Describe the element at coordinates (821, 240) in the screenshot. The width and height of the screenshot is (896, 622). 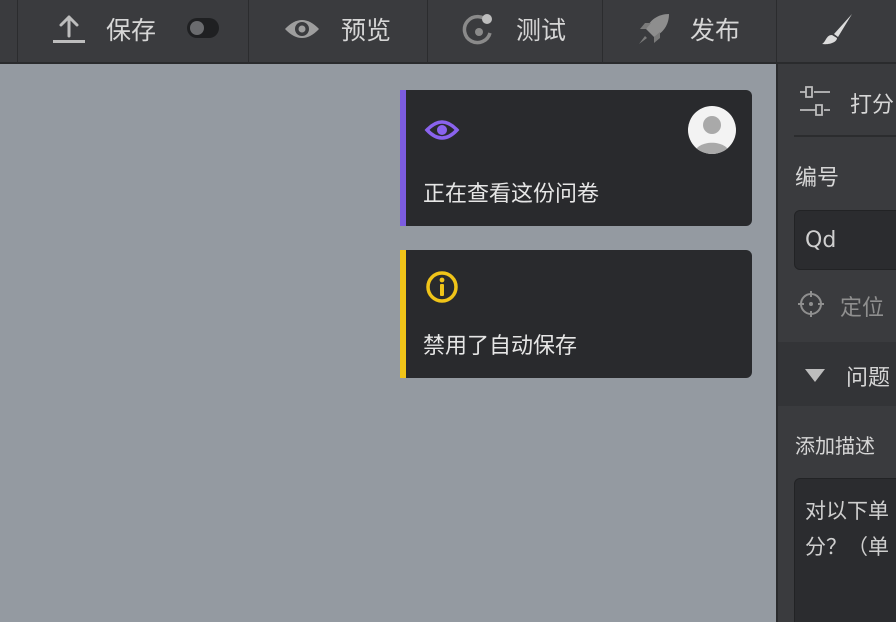
I see `id-field-value: Qd` at that location.